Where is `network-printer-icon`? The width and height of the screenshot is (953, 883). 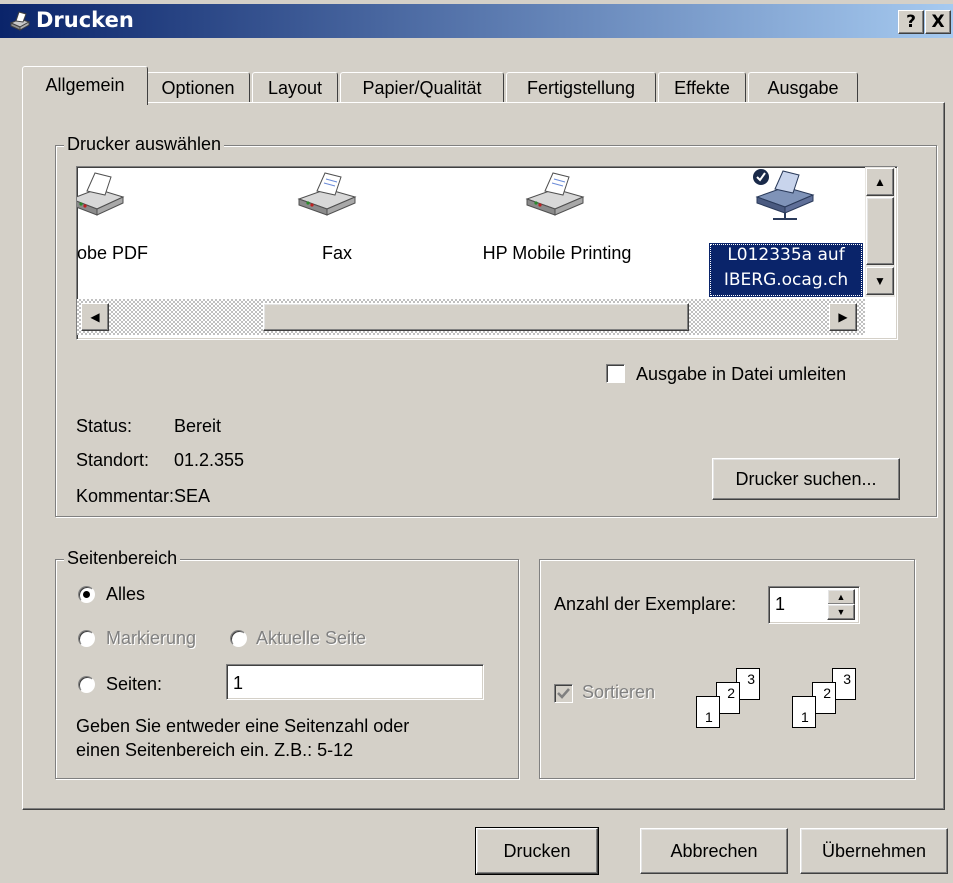 network-printer-icon is located at coordinates (784, 194).